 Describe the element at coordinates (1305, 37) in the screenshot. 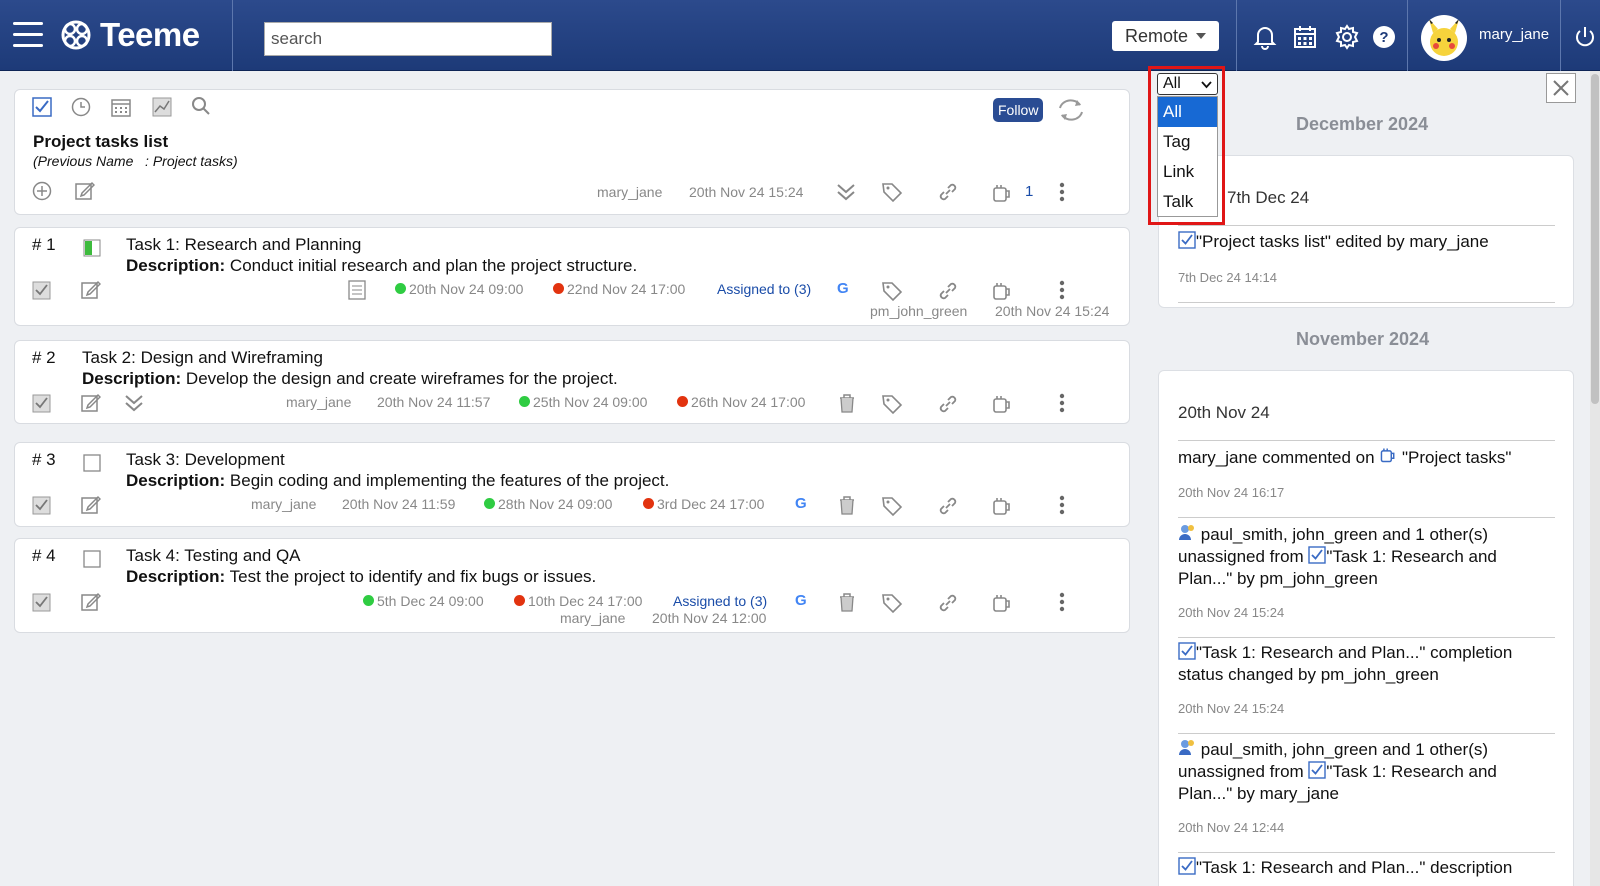

I see `calendar-icon` at that location.